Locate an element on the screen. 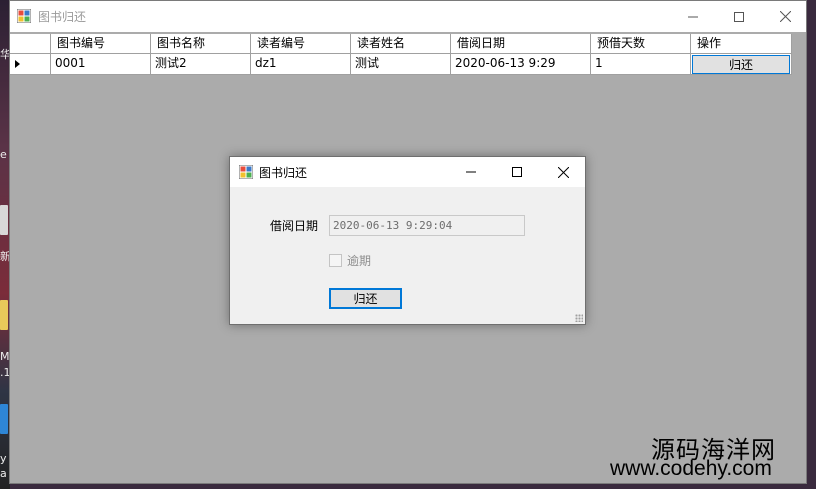 This screenshot has width=816, height=489. title-bar: 图书归还 is located at coordinates (408, 16).